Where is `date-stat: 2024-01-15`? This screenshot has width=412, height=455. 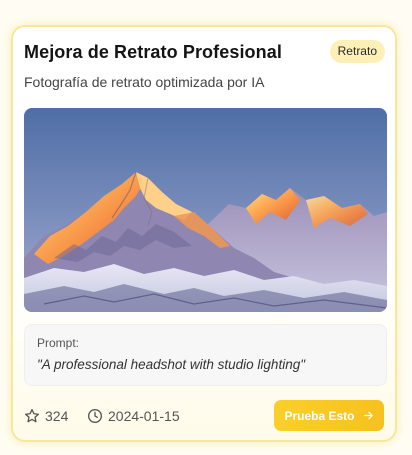 date-stat: 2024-01-15 is located at coordinates (133, 416).